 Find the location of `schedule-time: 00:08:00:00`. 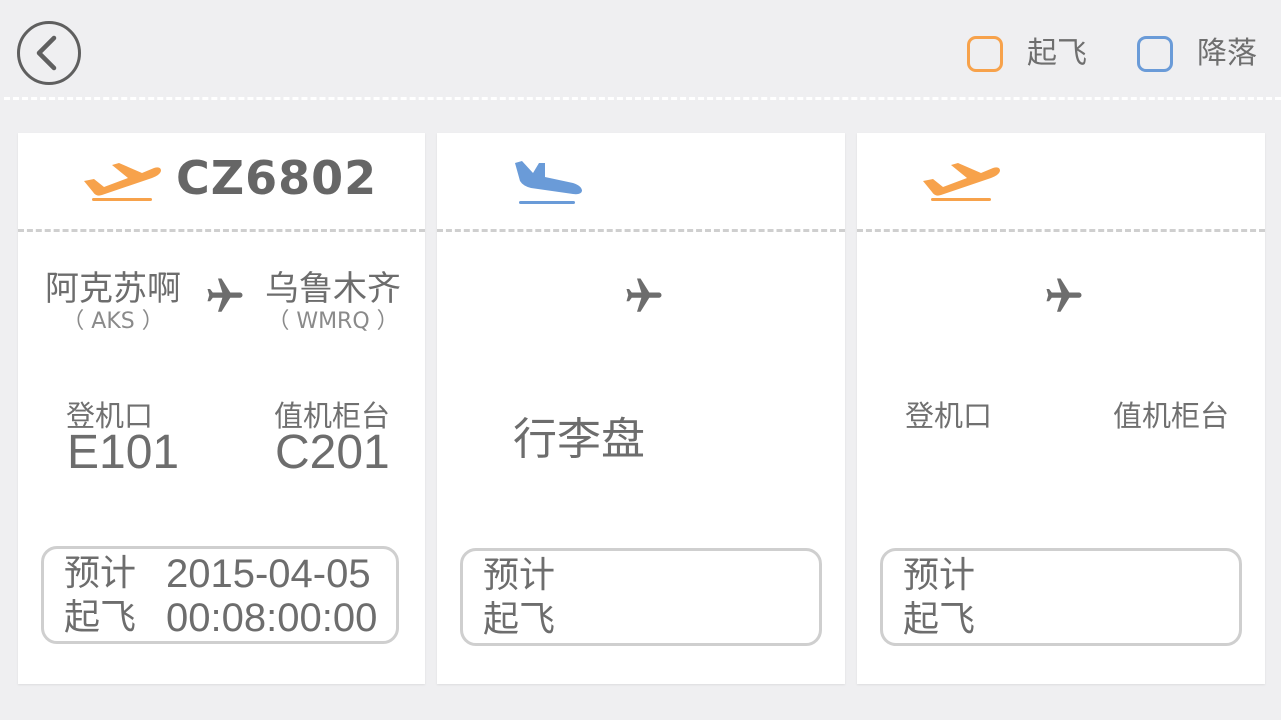

schedule-time: 00:08:00:00 is located at coordinates (272, 618).